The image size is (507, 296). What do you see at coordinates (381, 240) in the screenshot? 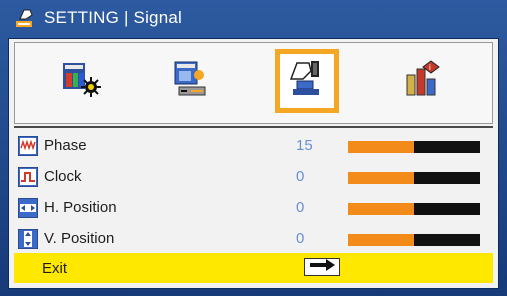
I see `v-position-slider-fill` at bounding box center [381, 240].